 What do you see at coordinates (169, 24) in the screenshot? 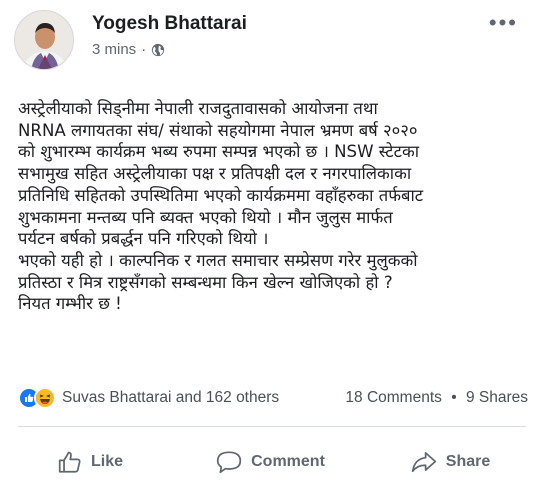
I see `author-name: Yogesh Bhattarai` at bounding box center [169, 24].